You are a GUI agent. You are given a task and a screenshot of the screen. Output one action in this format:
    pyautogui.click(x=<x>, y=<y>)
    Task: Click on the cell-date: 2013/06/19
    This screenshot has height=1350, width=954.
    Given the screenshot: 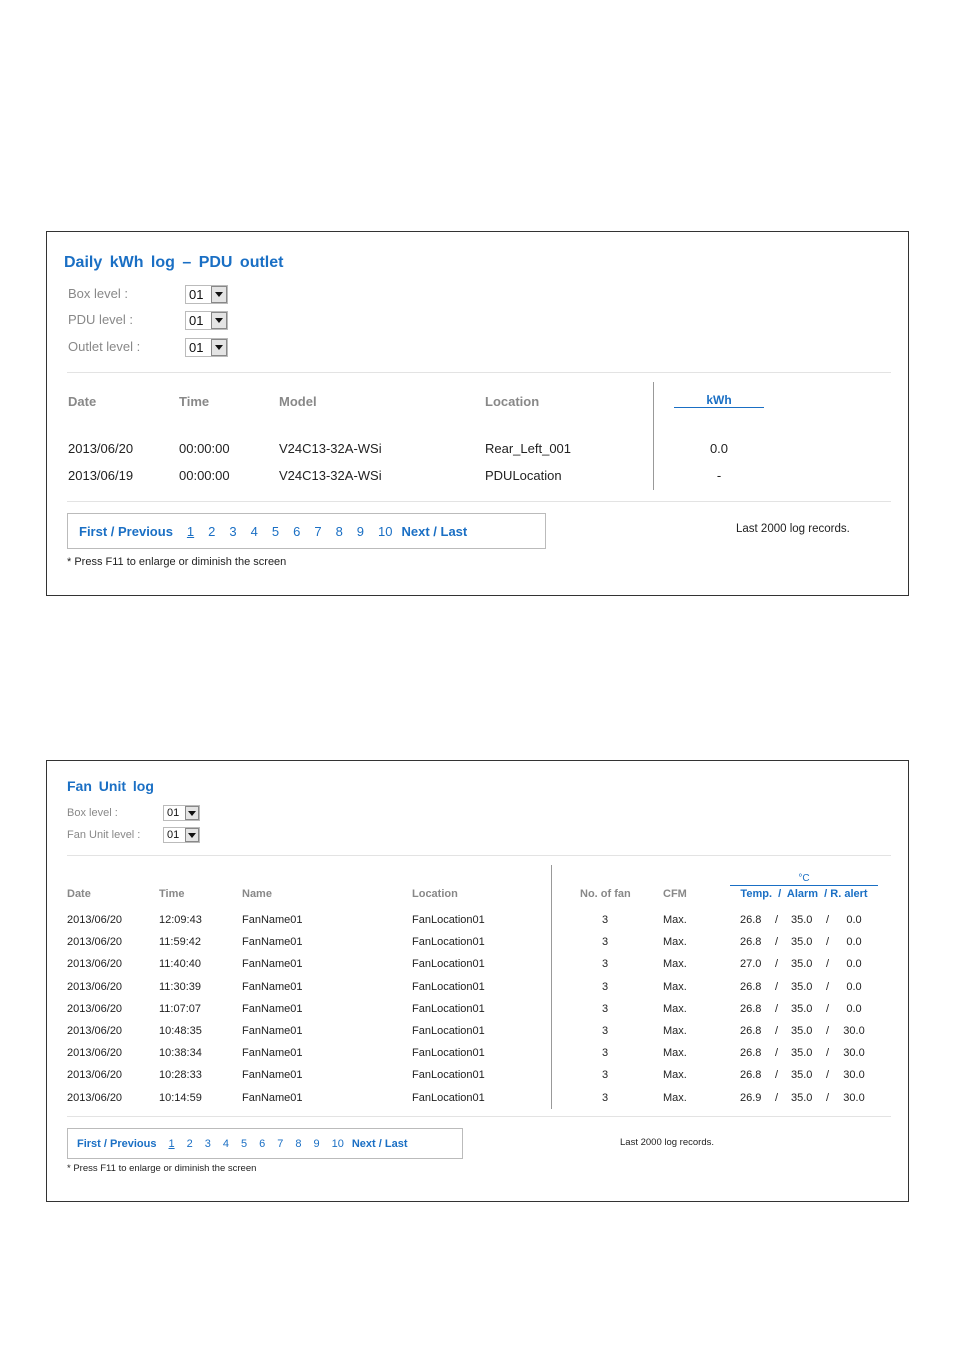 What is the action you would take?
    pyautogui.click(x=101, y=475)
    